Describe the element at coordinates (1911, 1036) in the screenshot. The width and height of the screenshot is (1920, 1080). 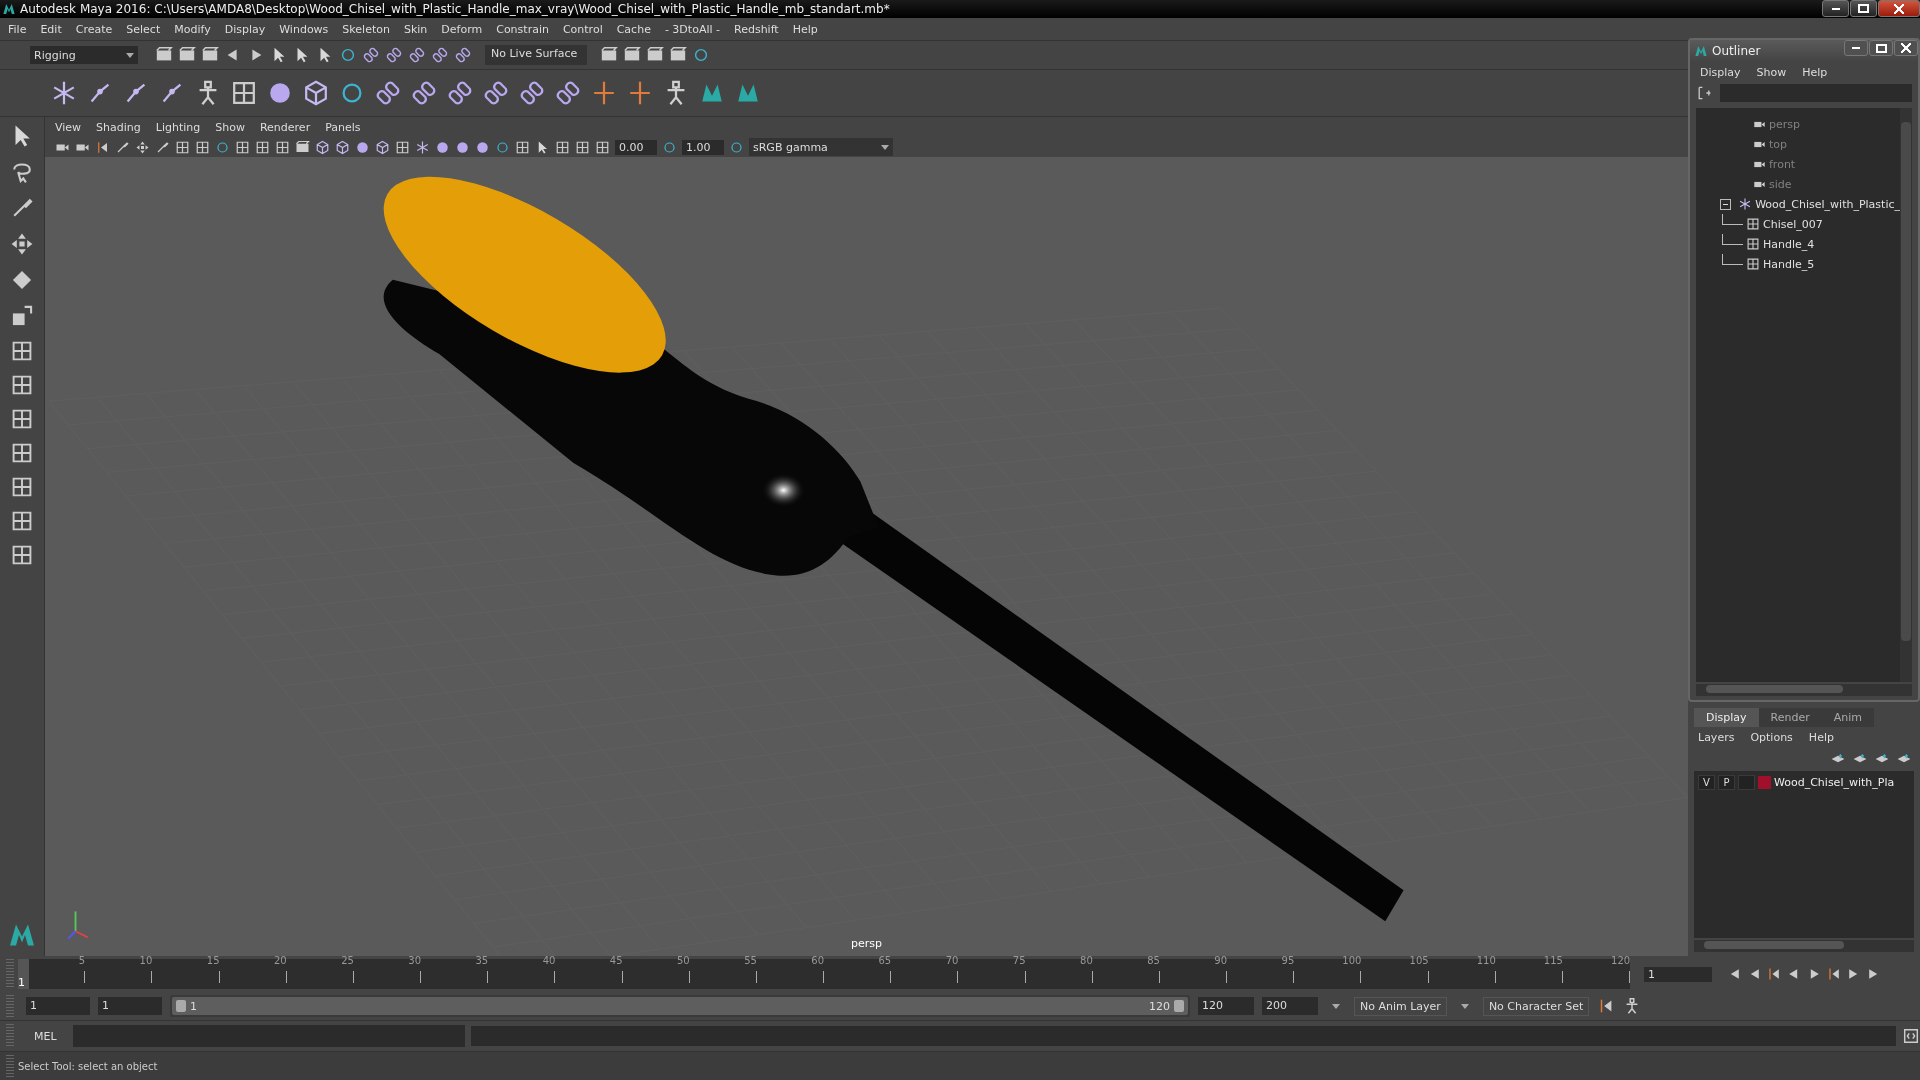
I see `script-editor-icon` at that location.